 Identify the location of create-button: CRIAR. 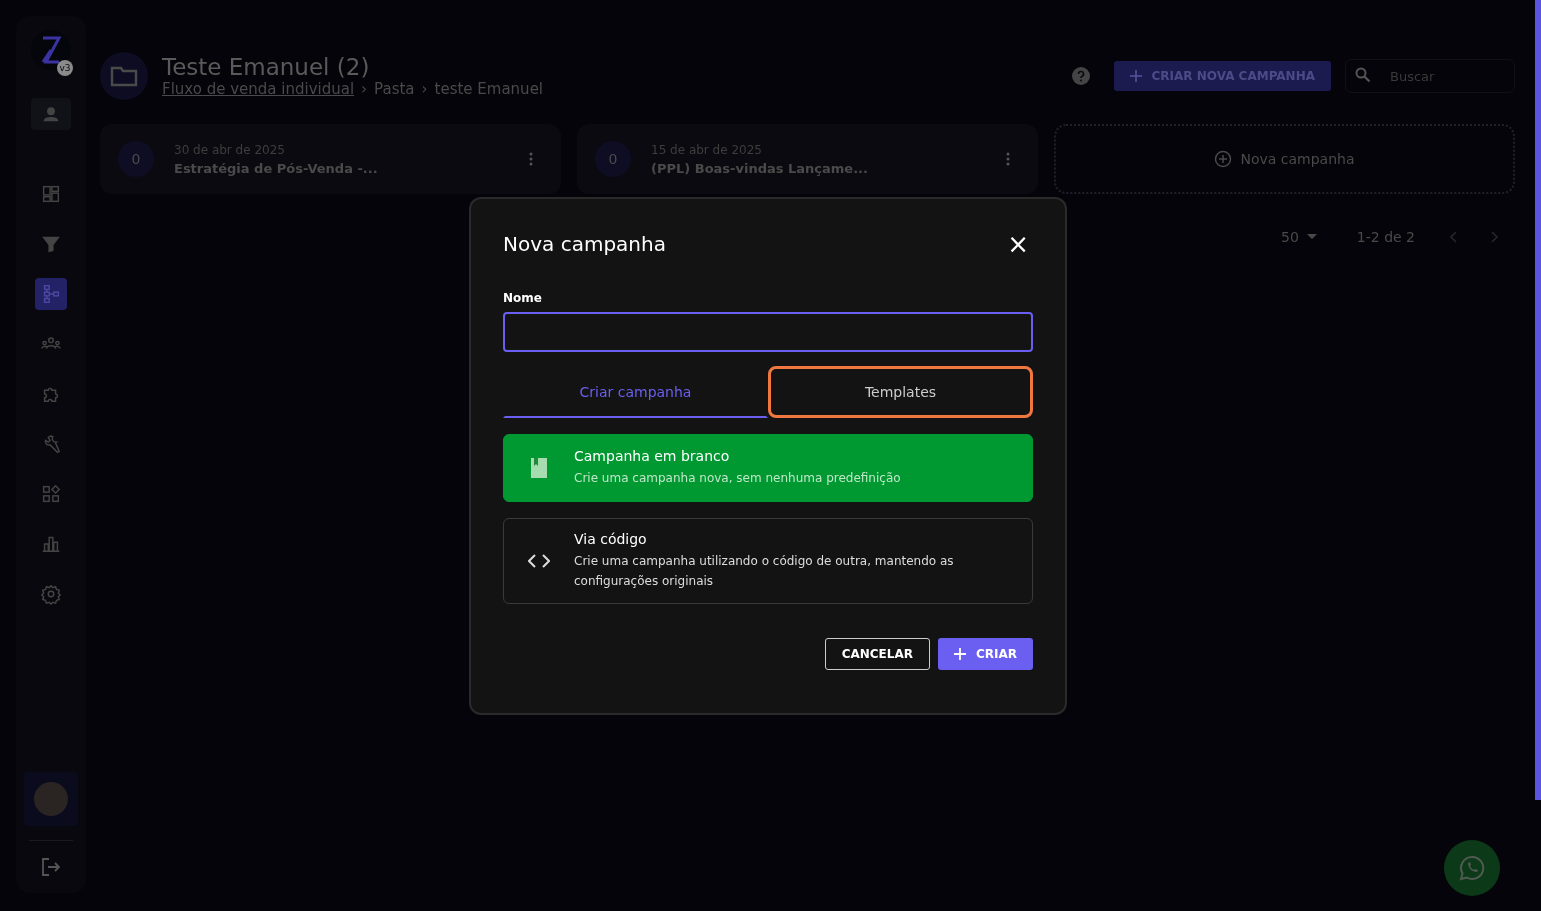
(985, 654).